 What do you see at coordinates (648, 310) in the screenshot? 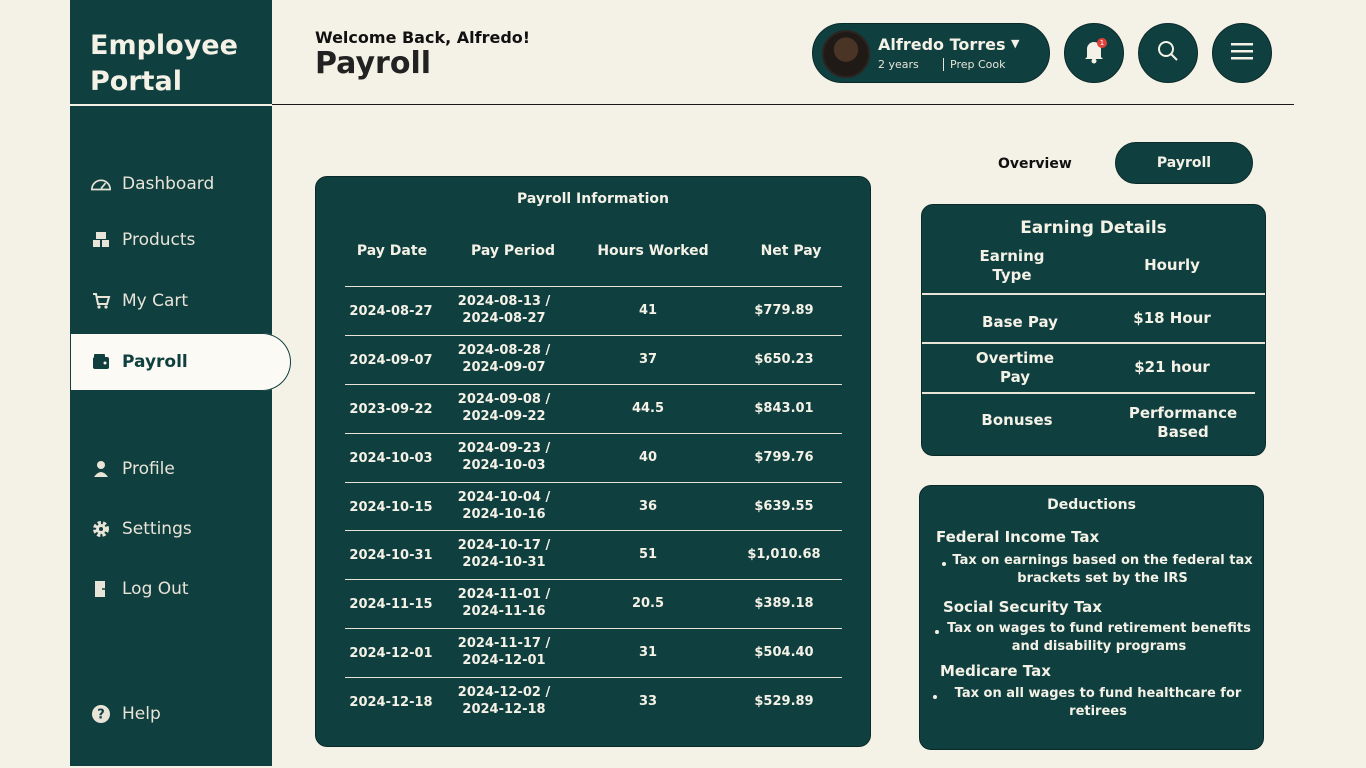
I see `hours-worked-cell: 41` at bounding box center [648, 310].